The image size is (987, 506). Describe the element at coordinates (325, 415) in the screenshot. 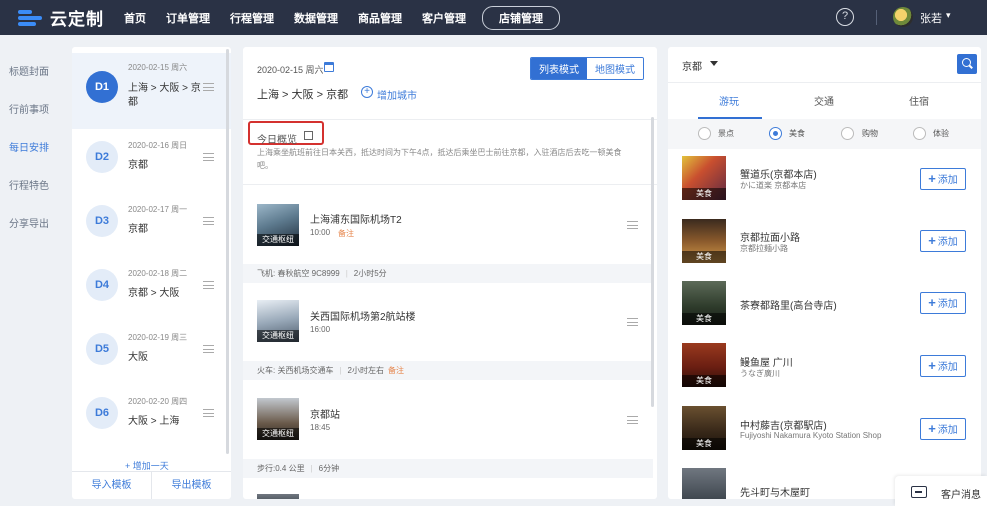

I see `entry-title: 京都站` at that location.